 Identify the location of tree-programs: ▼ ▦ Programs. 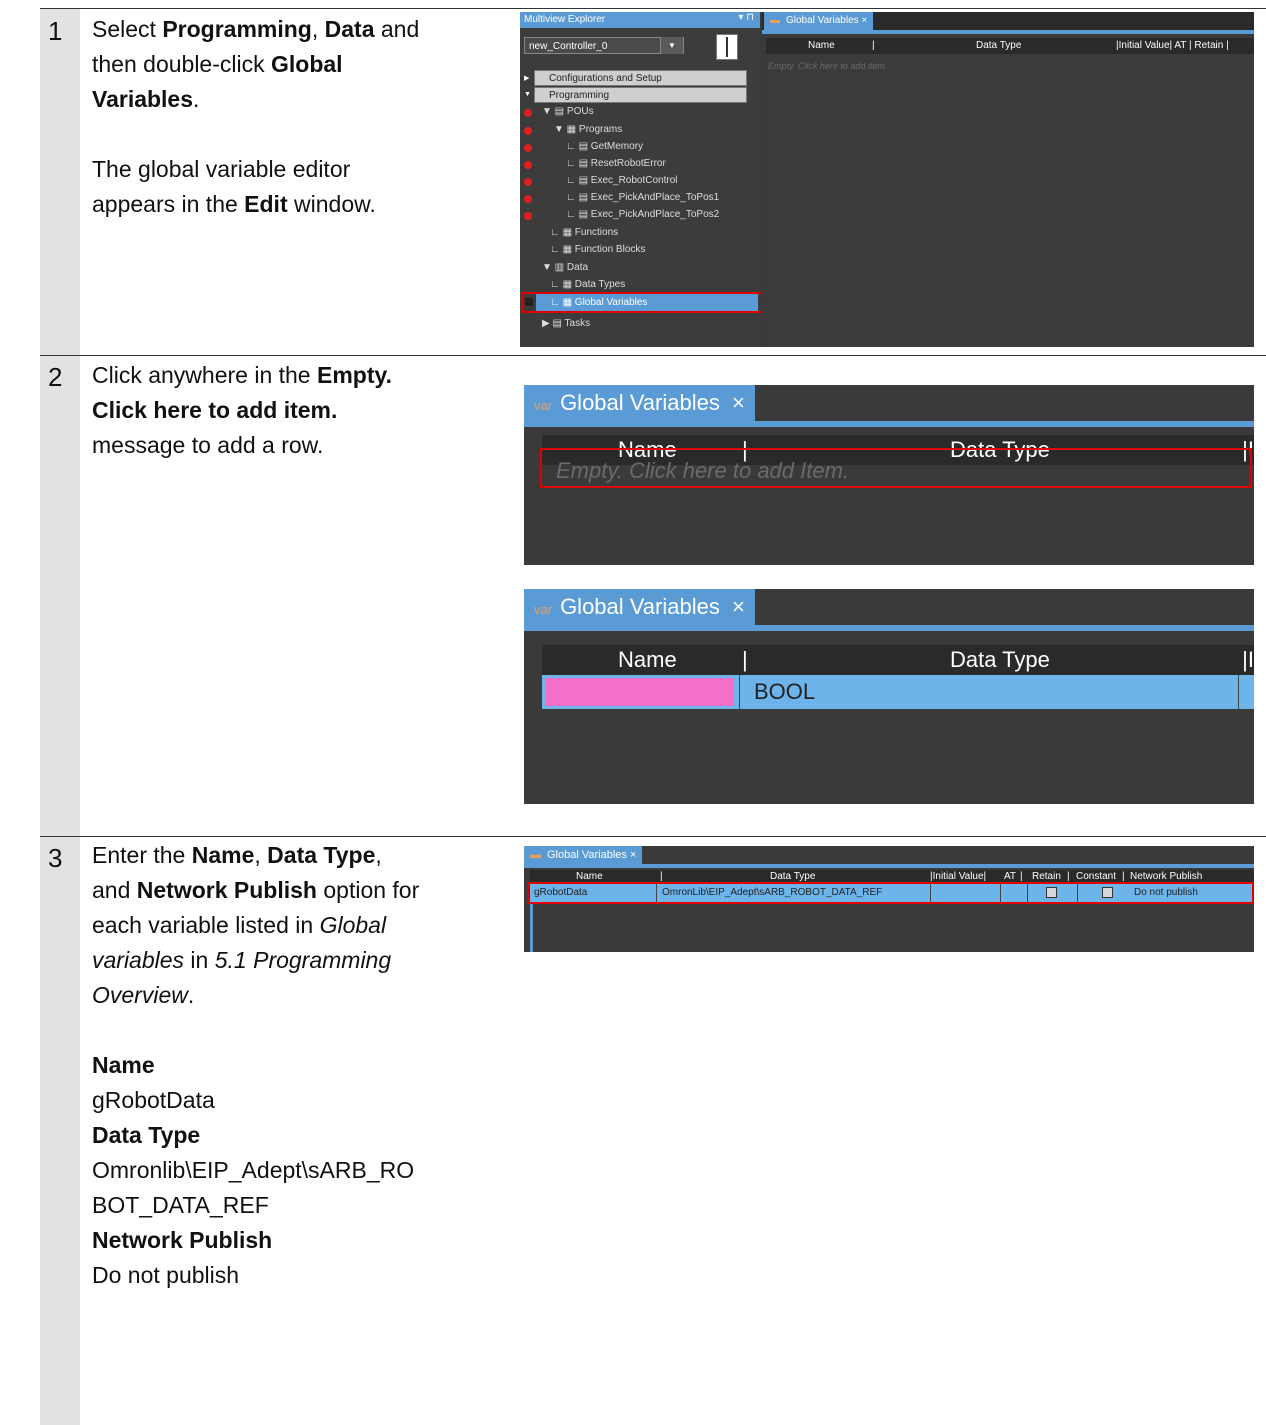
(588, 129).